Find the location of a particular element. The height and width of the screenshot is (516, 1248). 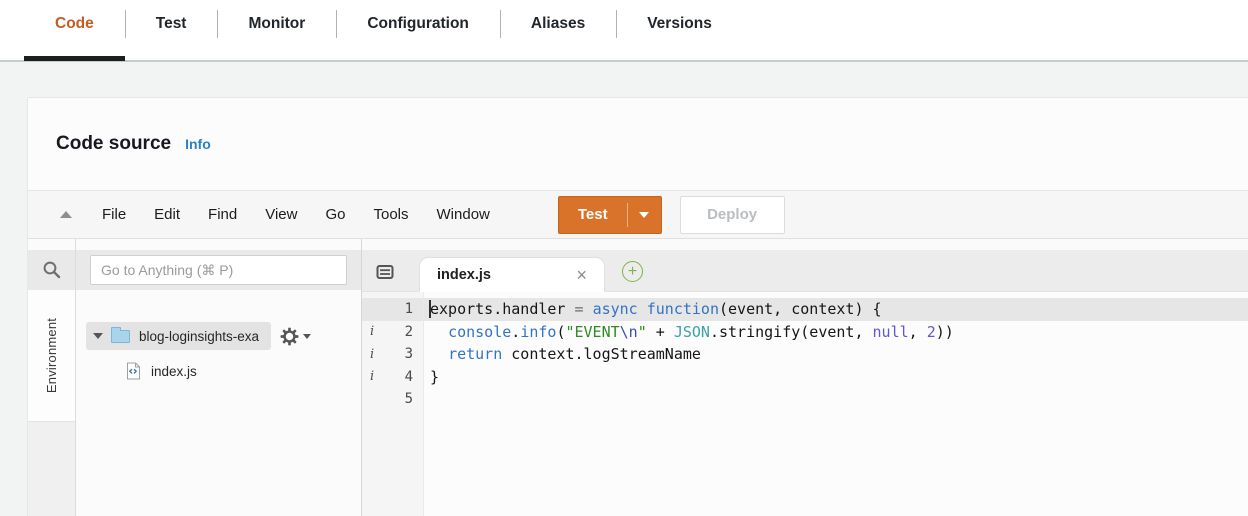

menu-go: Go is located at coordinates (335, 214).